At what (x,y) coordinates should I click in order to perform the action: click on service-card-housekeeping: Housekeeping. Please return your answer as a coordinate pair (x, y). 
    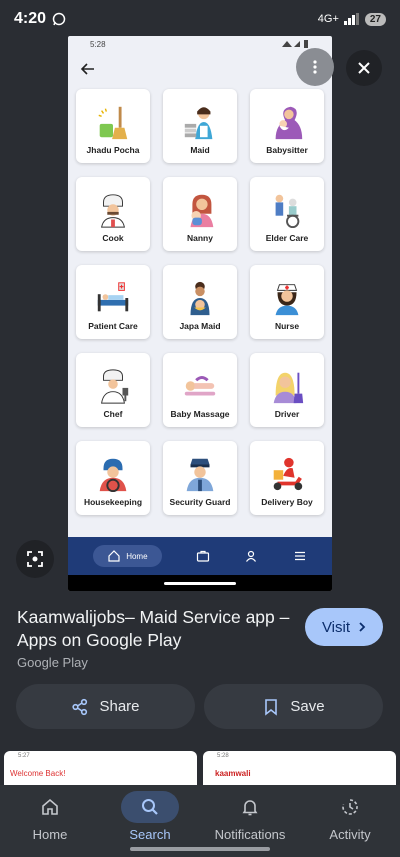
    Looking at the image, I should click on (113, 478).